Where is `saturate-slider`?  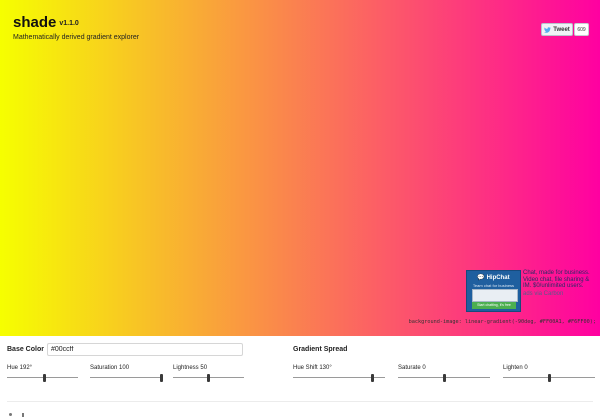
saturate-slider is located at coordinates (444, 378).